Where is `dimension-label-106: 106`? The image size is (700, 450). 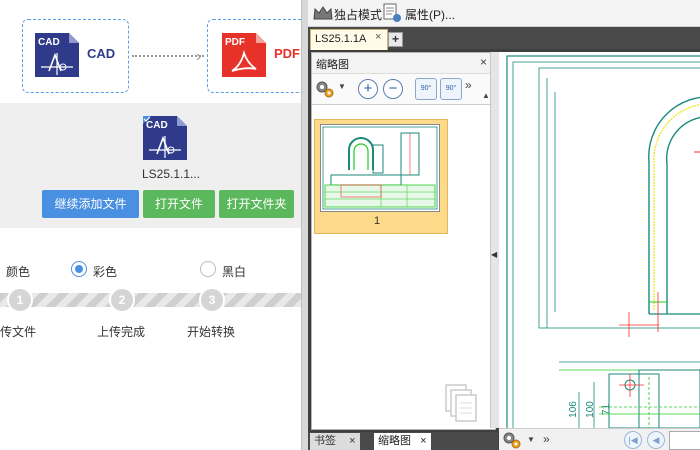
dimension-label-106: 106 is located at coordinates (573, 409).